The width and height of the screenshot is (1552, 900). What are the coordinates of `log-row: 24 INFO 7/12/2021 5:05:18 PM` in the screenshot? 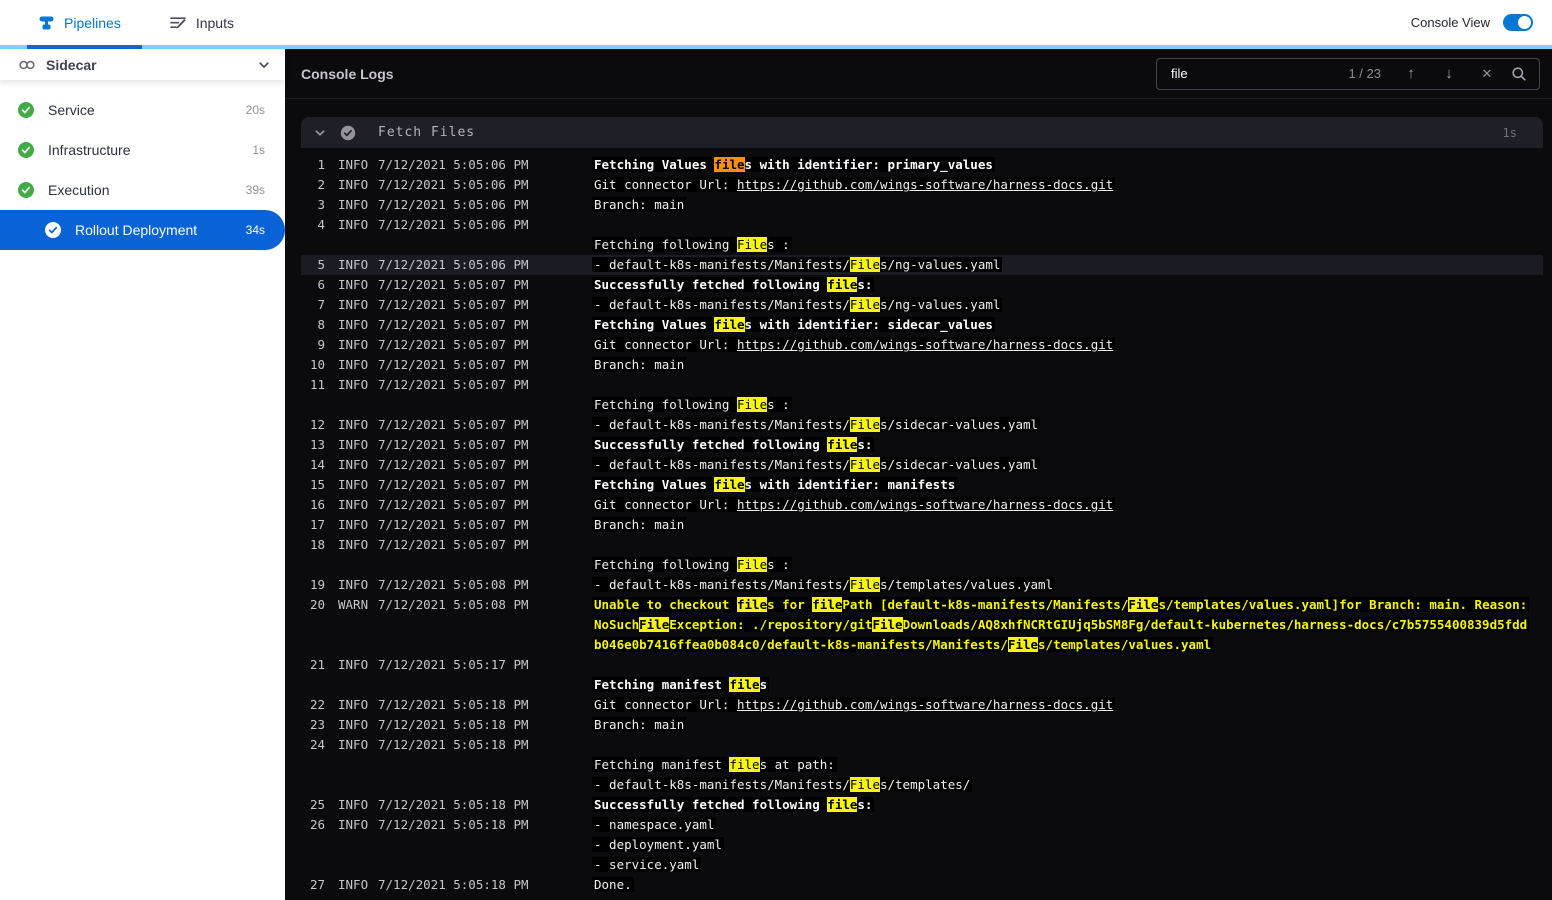 It's located at (922, 745).